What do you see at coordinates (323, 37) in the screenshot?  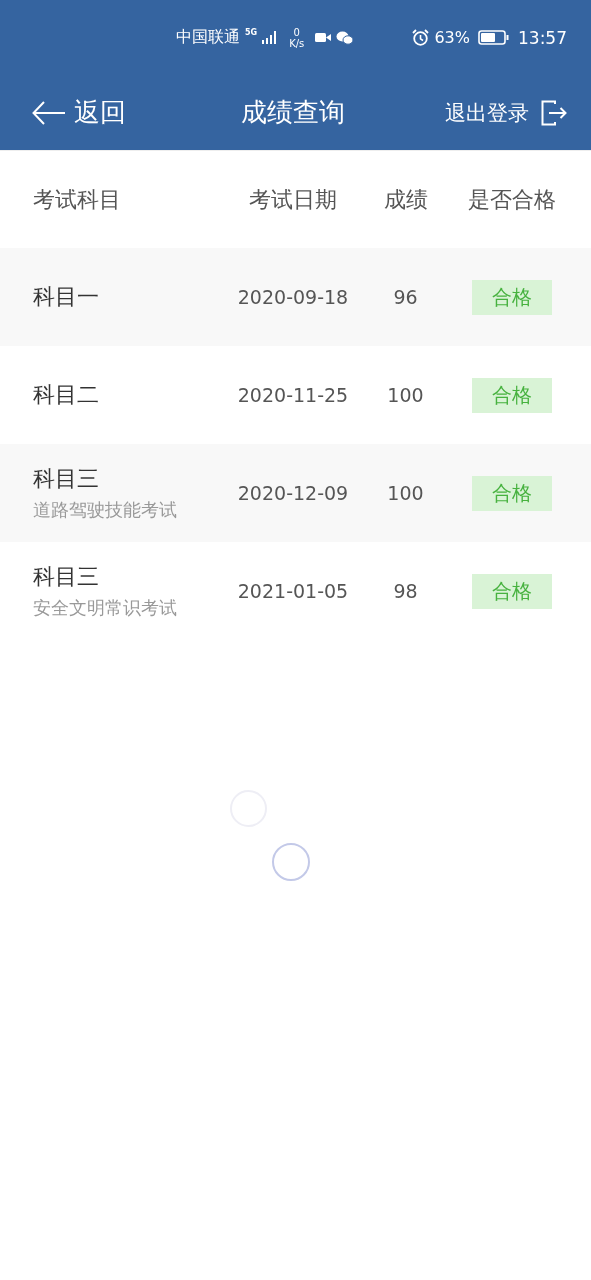 I see `video-camera-icon` at bounding box center [323, 37].